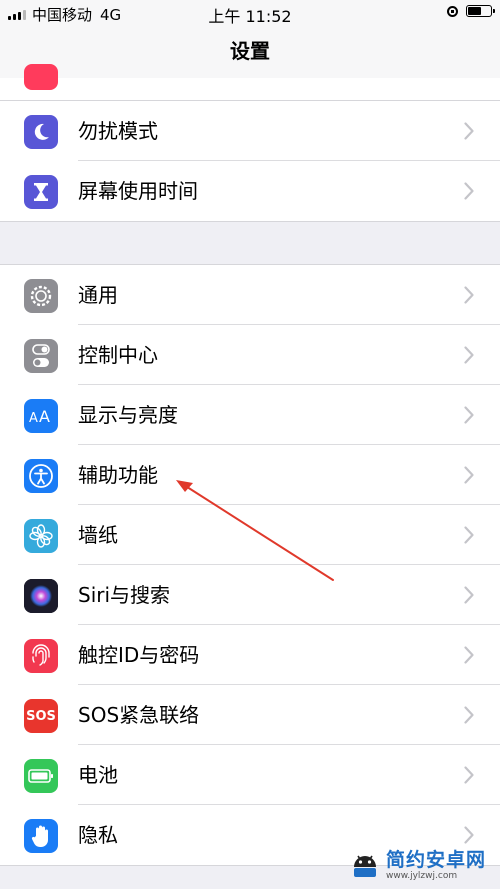 The image size is (500, 889). I want to click on accessibility-icon, so click(41, 476).